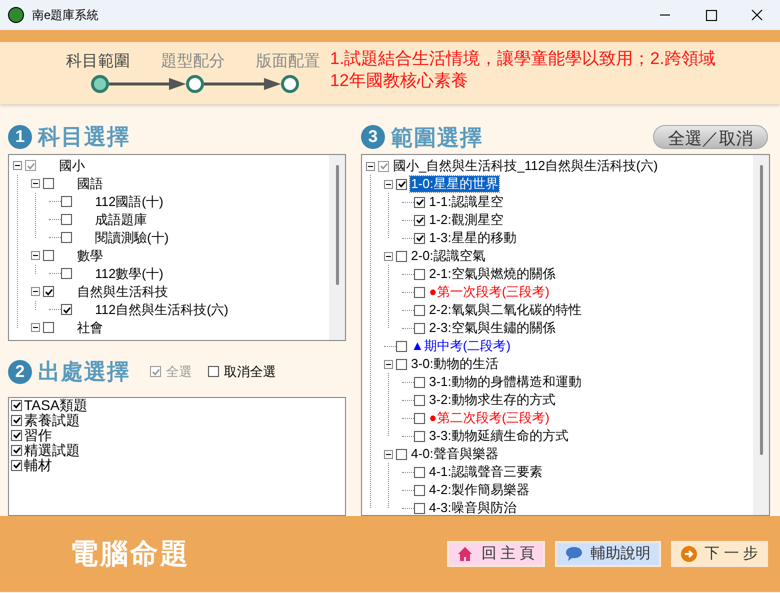  I want to click on tree-item: 2-3:空氣與生鏽的關係, so click(492, 328).